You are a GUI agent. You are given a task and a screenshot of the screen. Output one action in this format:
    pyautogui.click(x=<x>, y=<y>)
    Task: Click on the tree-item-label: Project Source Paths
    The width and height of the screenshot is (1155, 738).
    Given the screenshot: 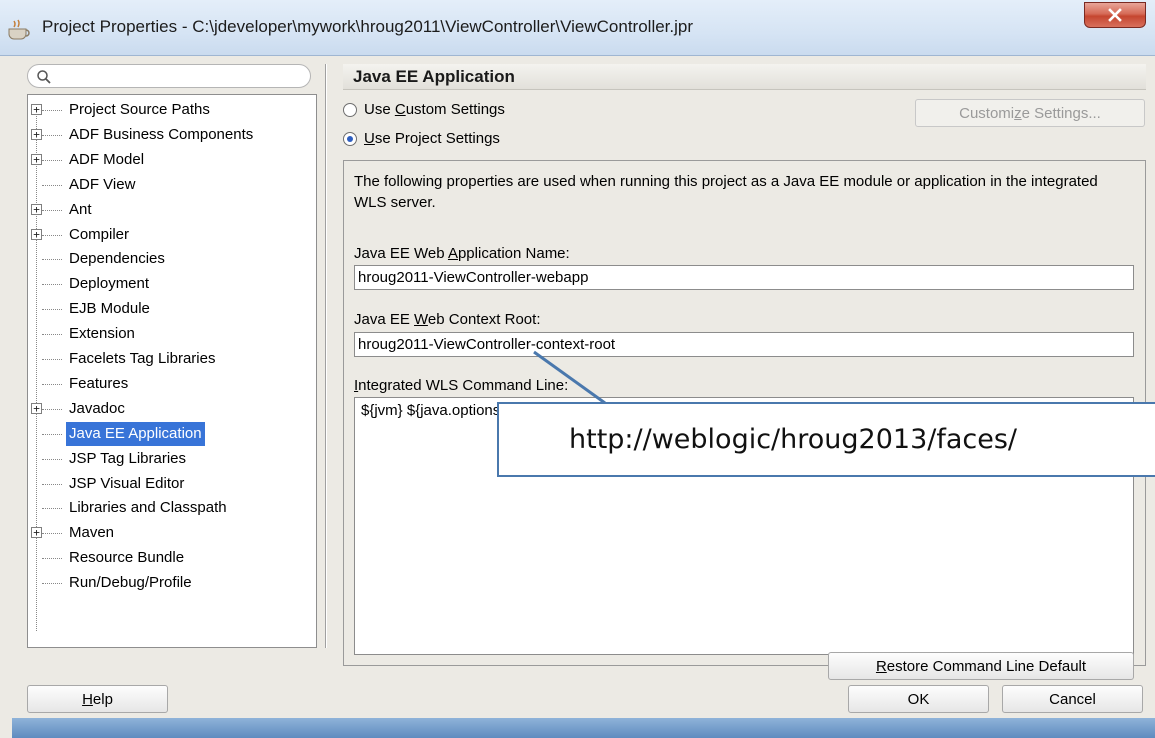 What is the action you would take?
    pyautogui.click(x=139, y=109)
    